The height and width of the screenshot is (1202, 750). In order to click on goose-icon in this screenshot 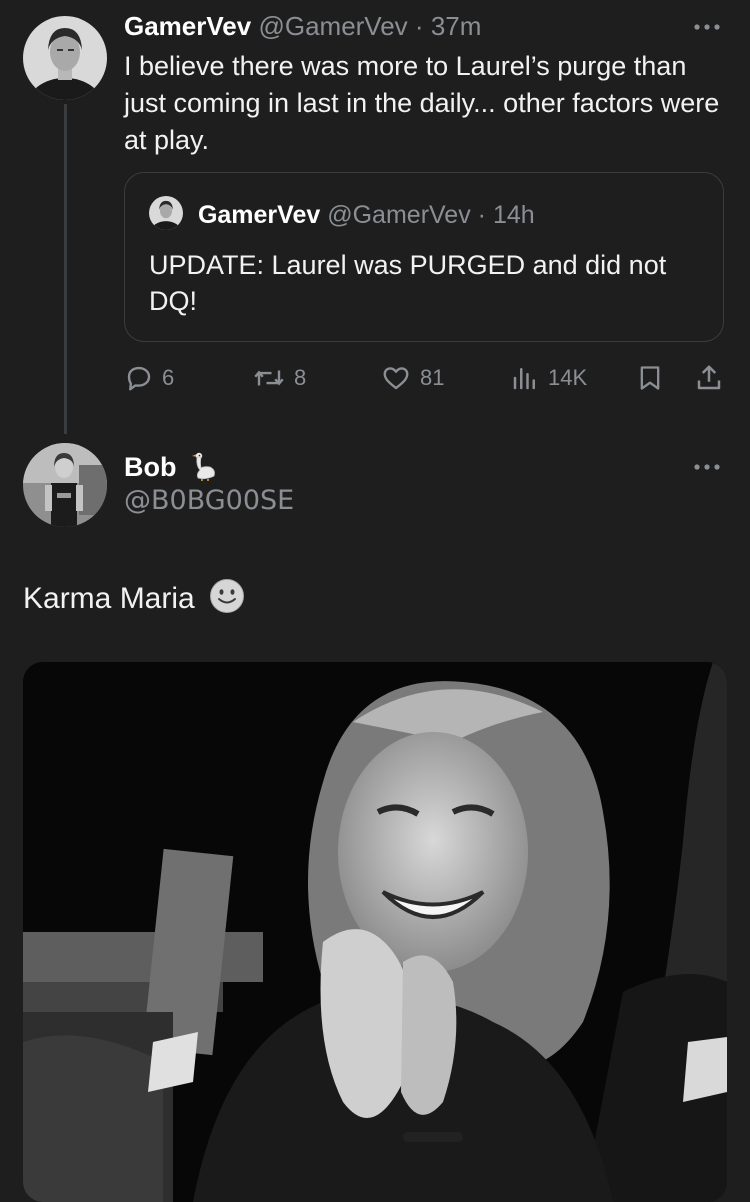, I will do `click(203, 466)`.